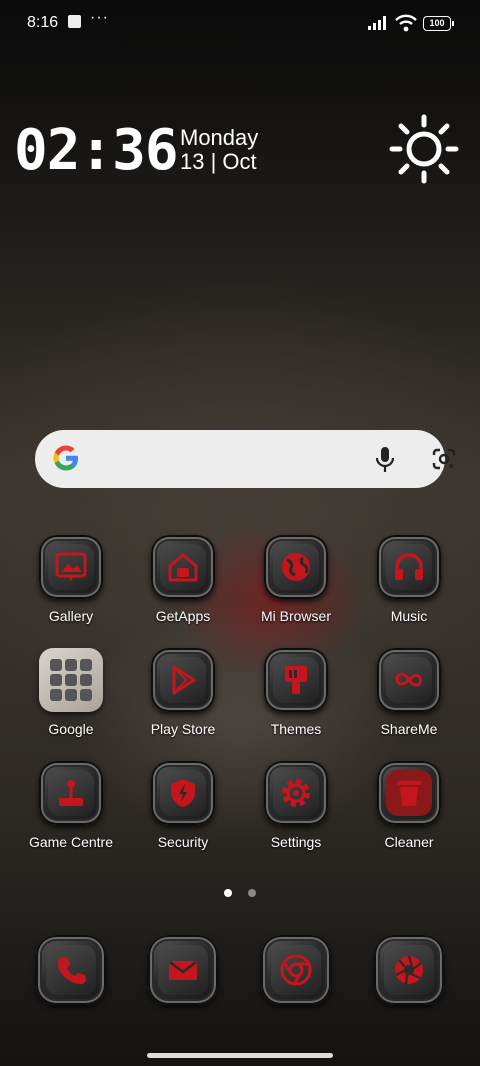  What do you see at coordinates (406, 23) in the screenshot?
I see `wifi-icon` at bounding box center [406, 23].